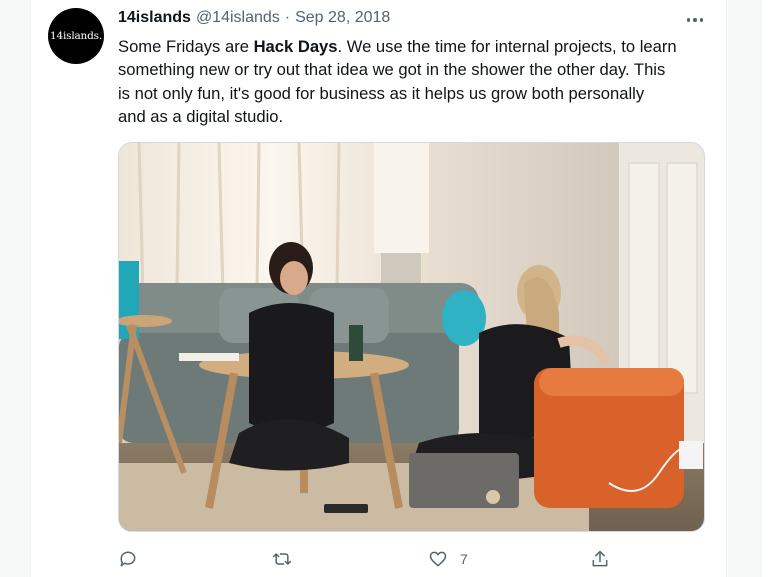 The height and width of the screenshot is (577, 768). I want to click on share-button, so click(600, 559).